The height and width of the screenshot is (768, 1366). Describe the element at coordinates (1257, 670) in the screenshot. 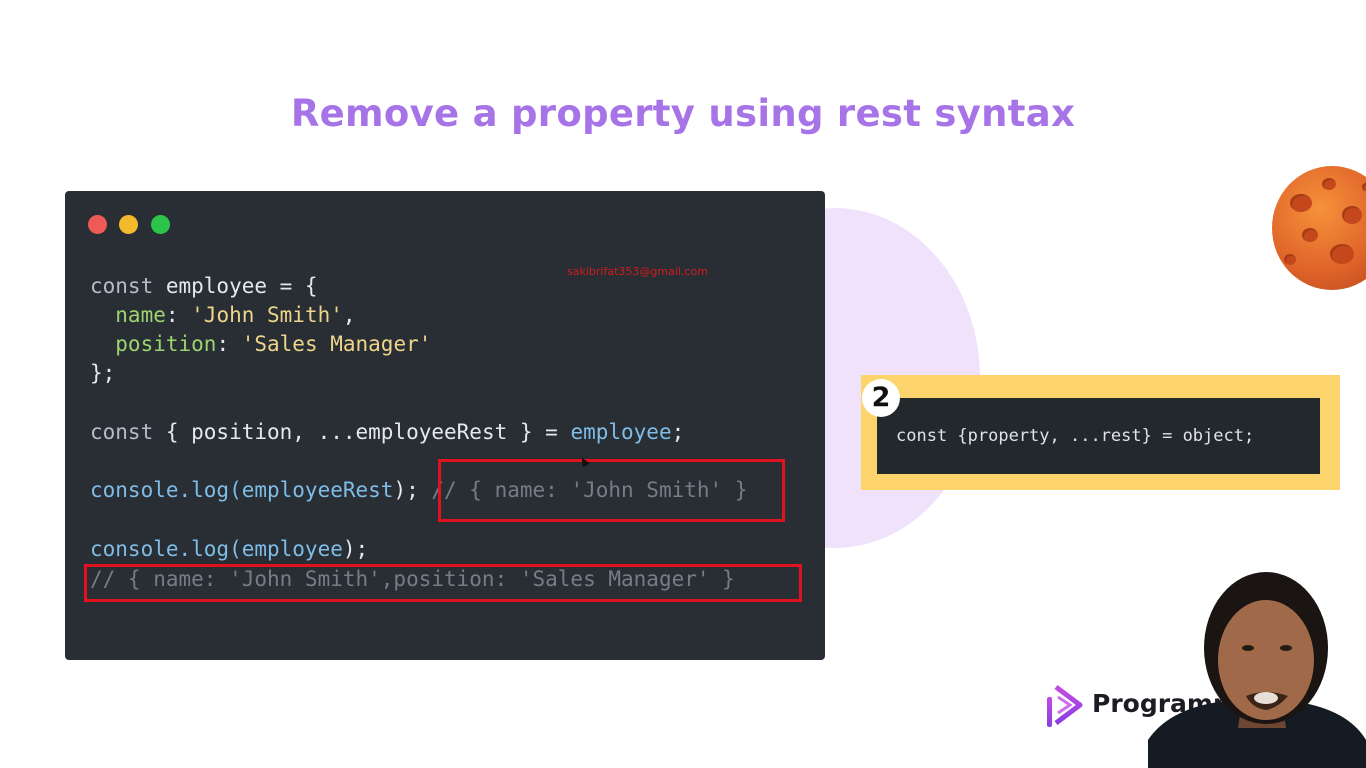

I see `presenter-video` at that location.